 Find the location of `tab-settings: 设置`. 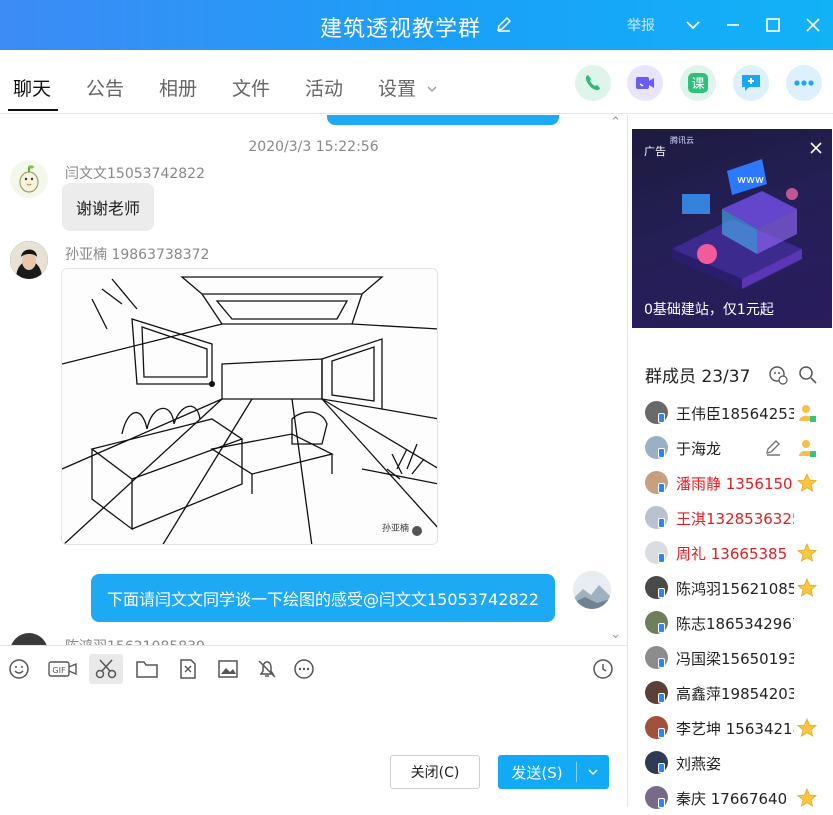

tab-settings: 设置 is located at coordinates (408, 87).